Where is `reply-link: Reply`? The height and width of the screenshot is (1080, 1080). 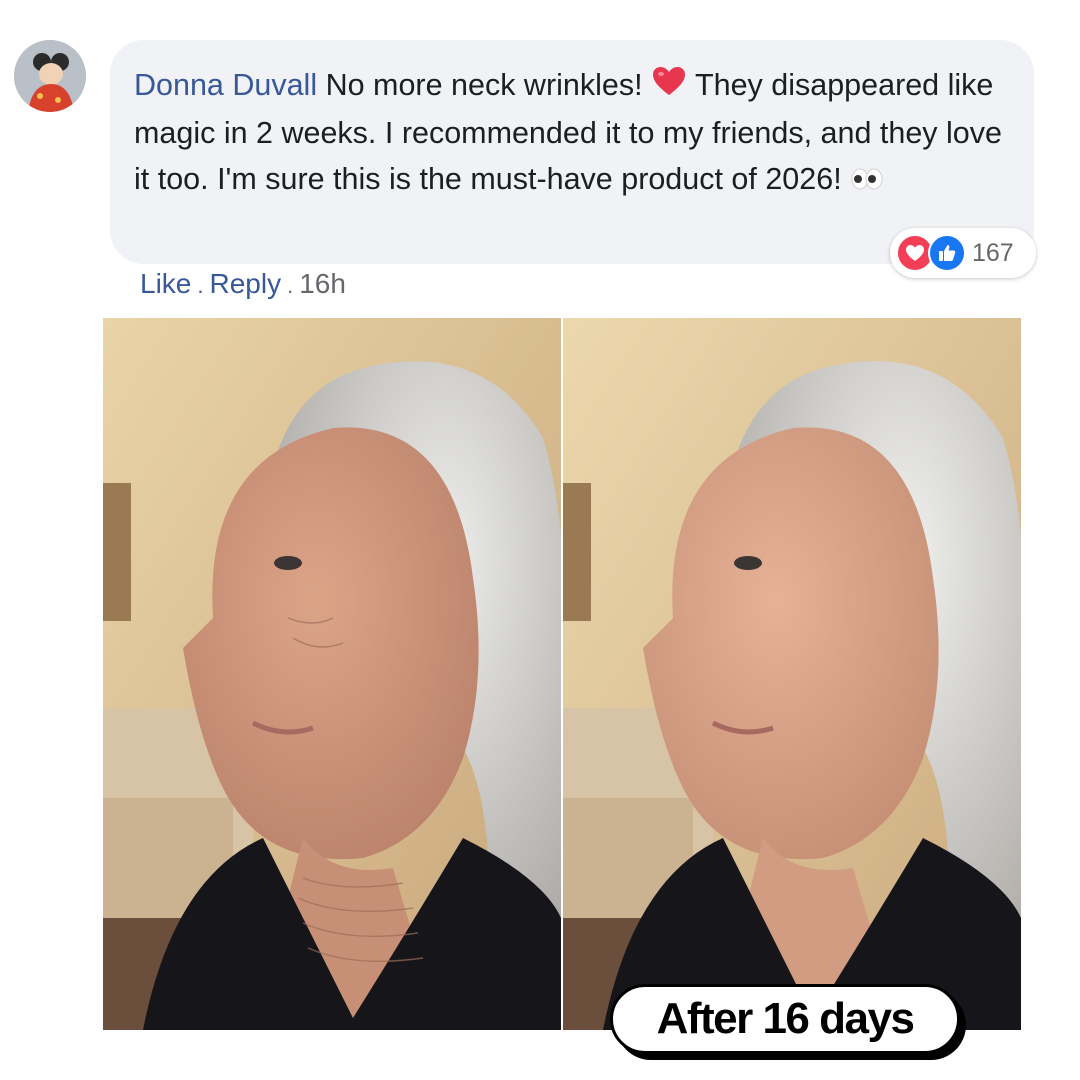 reply-link: Reply is located at coordinates (246, 284).